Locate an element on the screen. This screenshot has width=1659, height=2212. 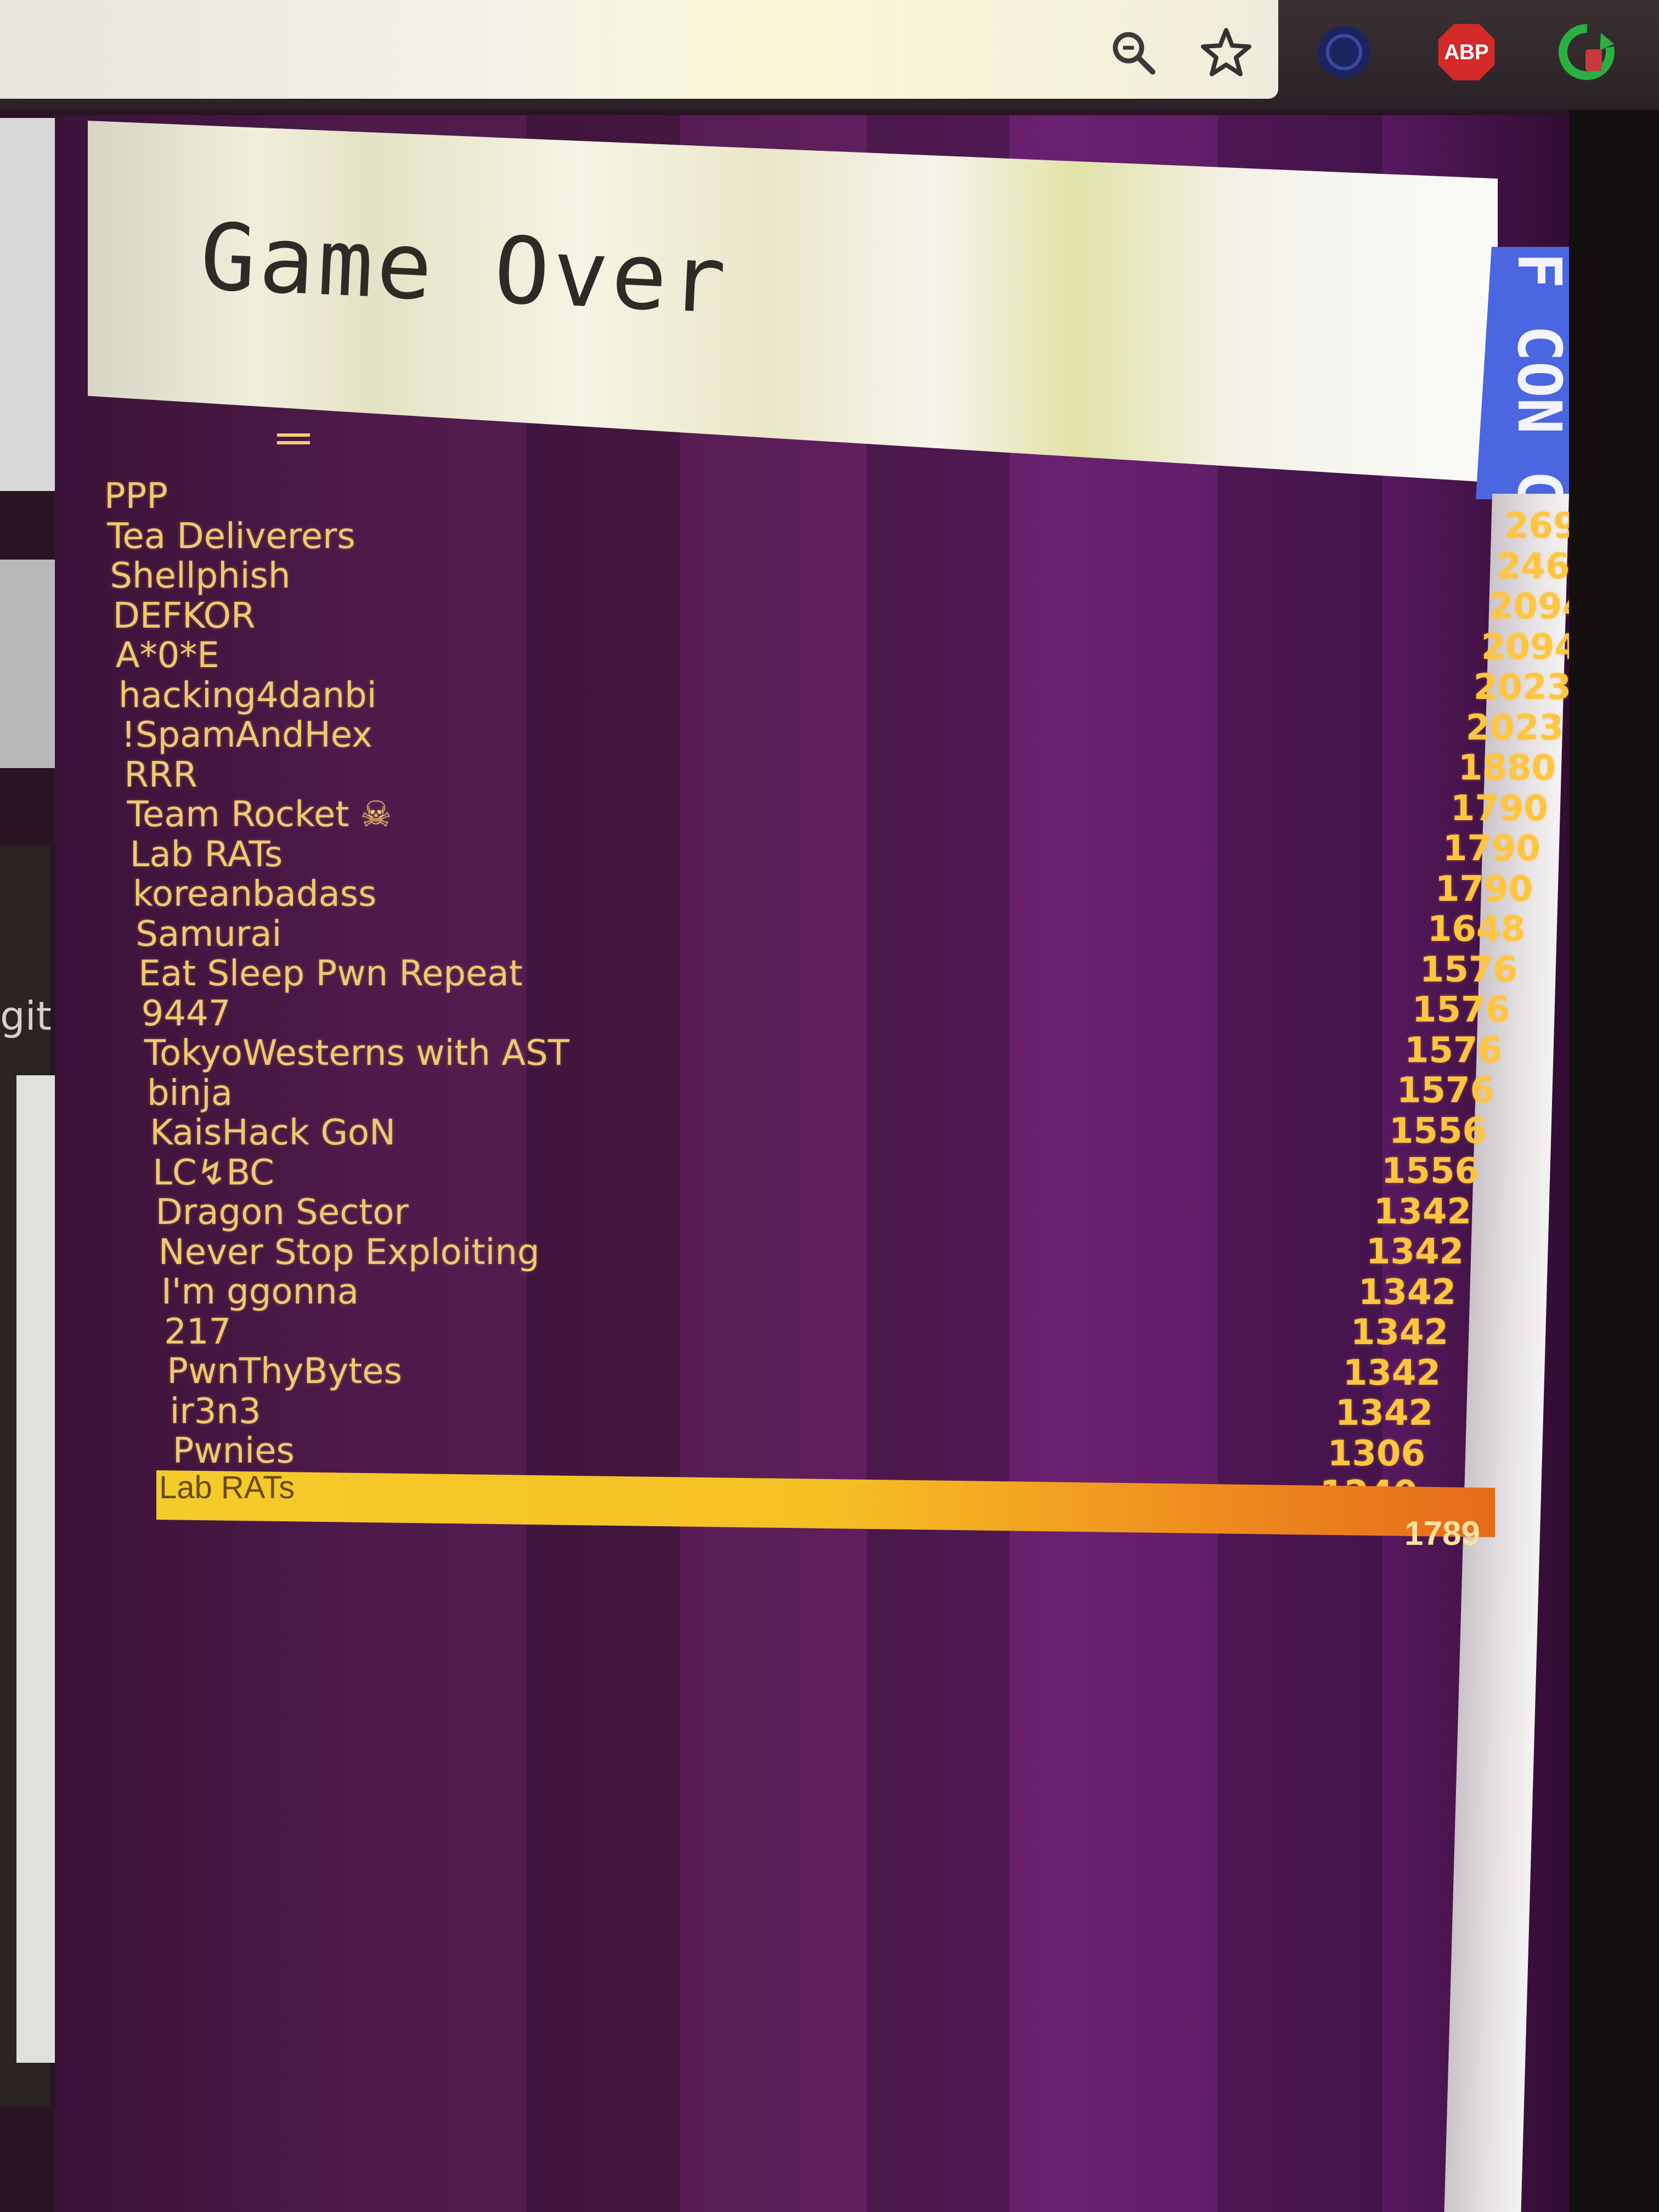
team-name: ir3n3 is located at coordinates (216, 1411).